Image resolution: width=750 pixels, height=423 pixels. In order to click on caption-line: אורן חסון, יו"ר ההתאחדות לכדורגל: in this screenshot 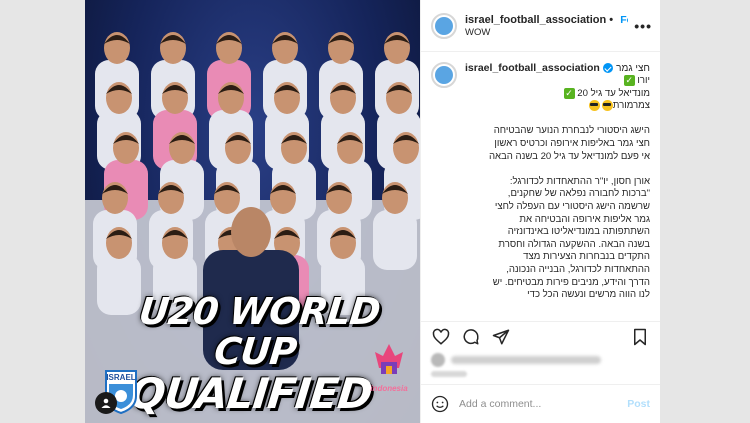, I will do `click(579, 181)`.